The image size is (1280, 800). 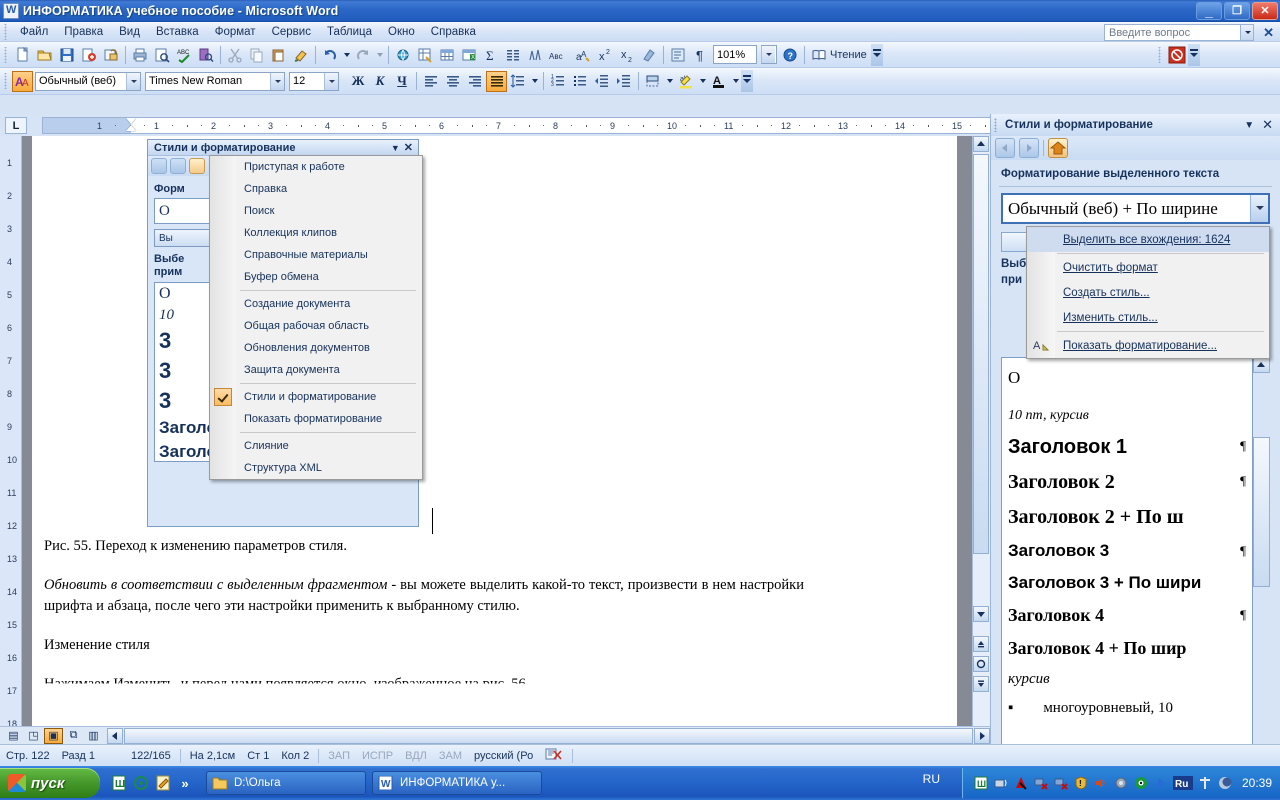 I want to click on bold-button: Ж, so click(x=358, y=81).